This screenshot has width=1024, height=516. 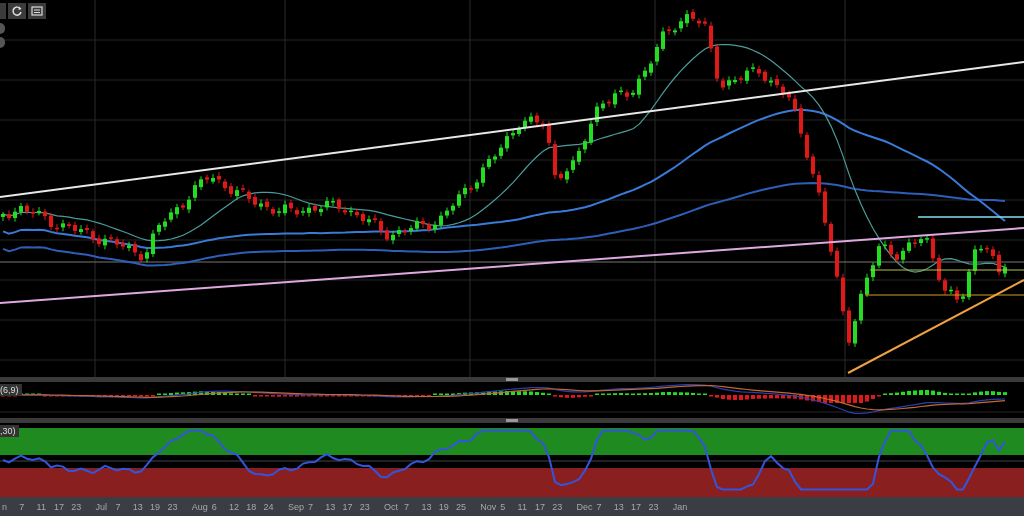 What do you see at coordinates (268, 507) in the screenshot?
I see `axis-label: 24` at bounding box center [268, 507].